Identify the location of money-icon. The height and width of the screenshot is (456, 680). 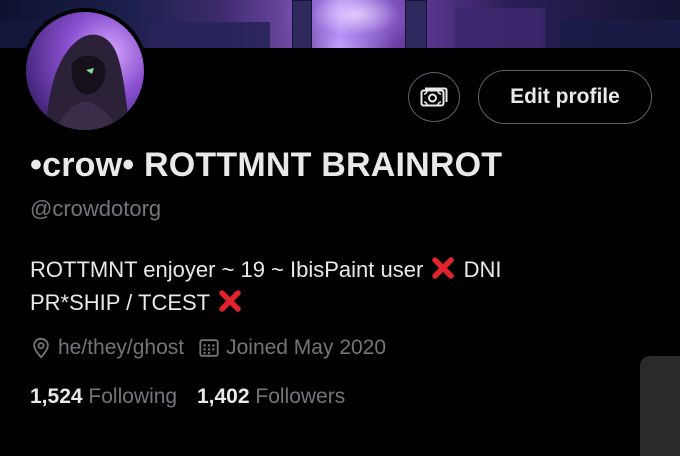
(434, 97).